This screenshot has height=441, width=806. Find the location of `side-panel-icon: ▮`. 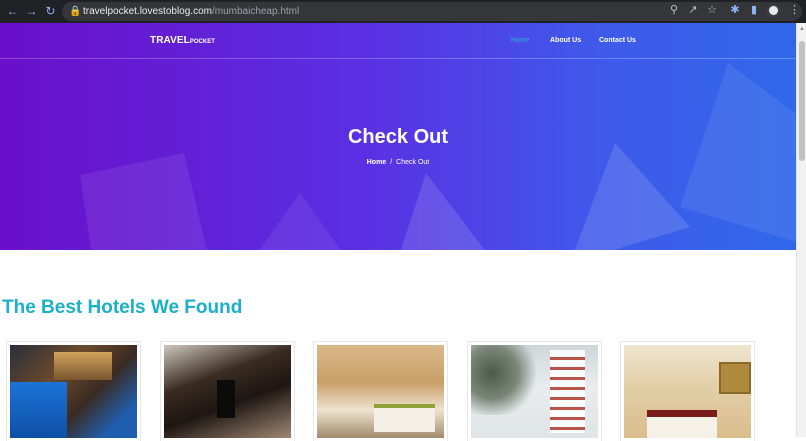

side-panel-icon: ▮ is located at coordinates (754, 10).